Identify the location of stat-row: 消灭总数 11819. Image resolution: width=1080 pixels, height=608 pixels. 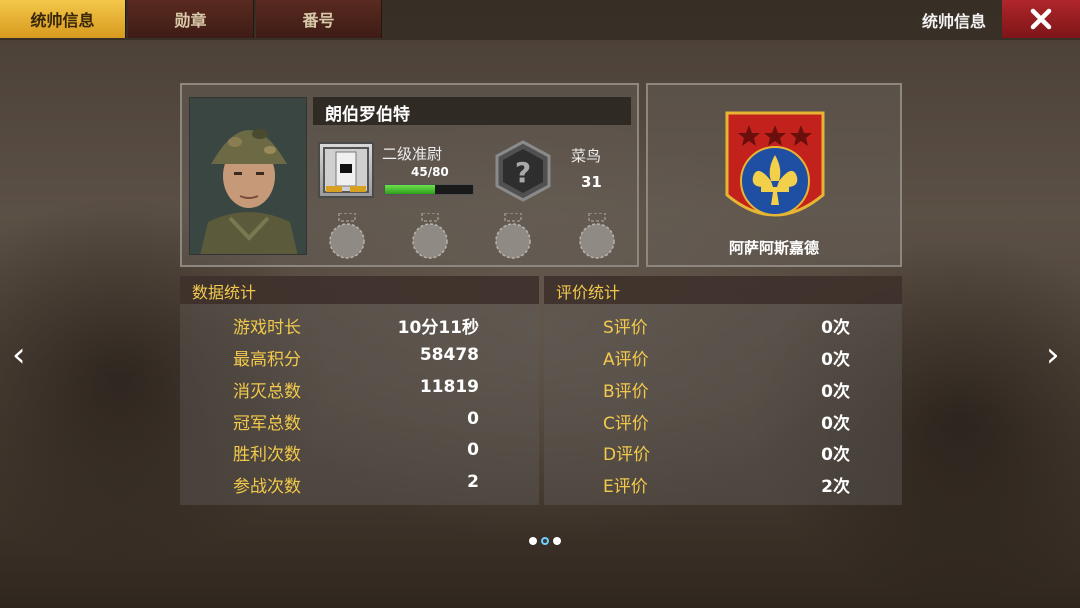
(359, 392).